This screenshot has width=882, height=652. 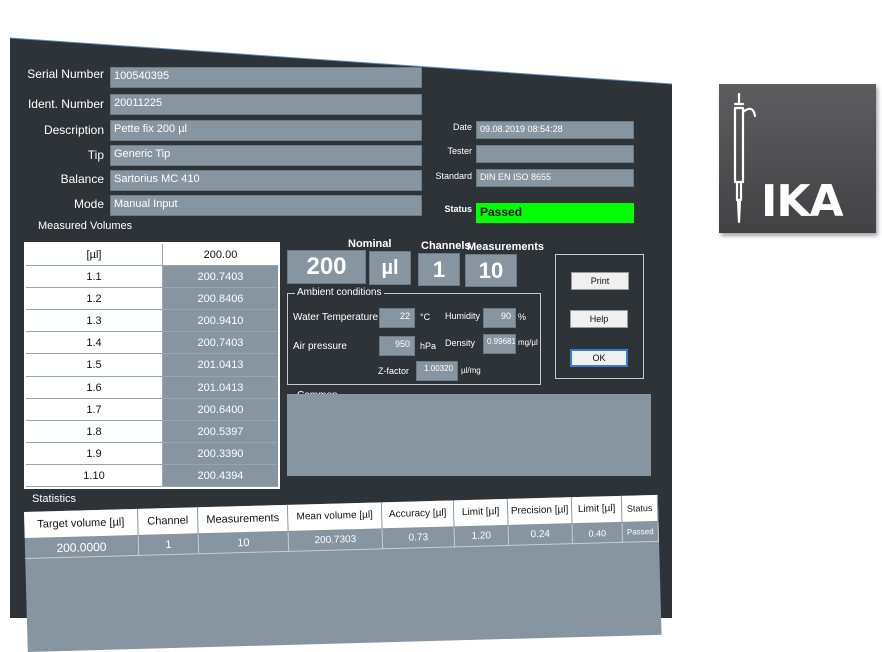 I want to click on stat-header-limit-accuracy: Limit [µl], so click(x=481, y=512).